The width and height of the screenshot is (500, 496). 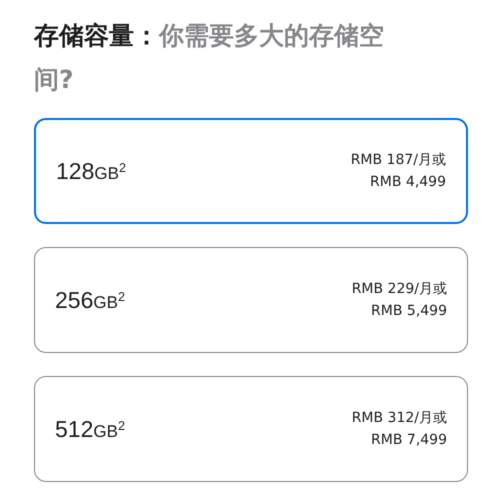 I want to click on price-text: RMB 229/月或 RMB 5,499, so click(x=399, y=300).